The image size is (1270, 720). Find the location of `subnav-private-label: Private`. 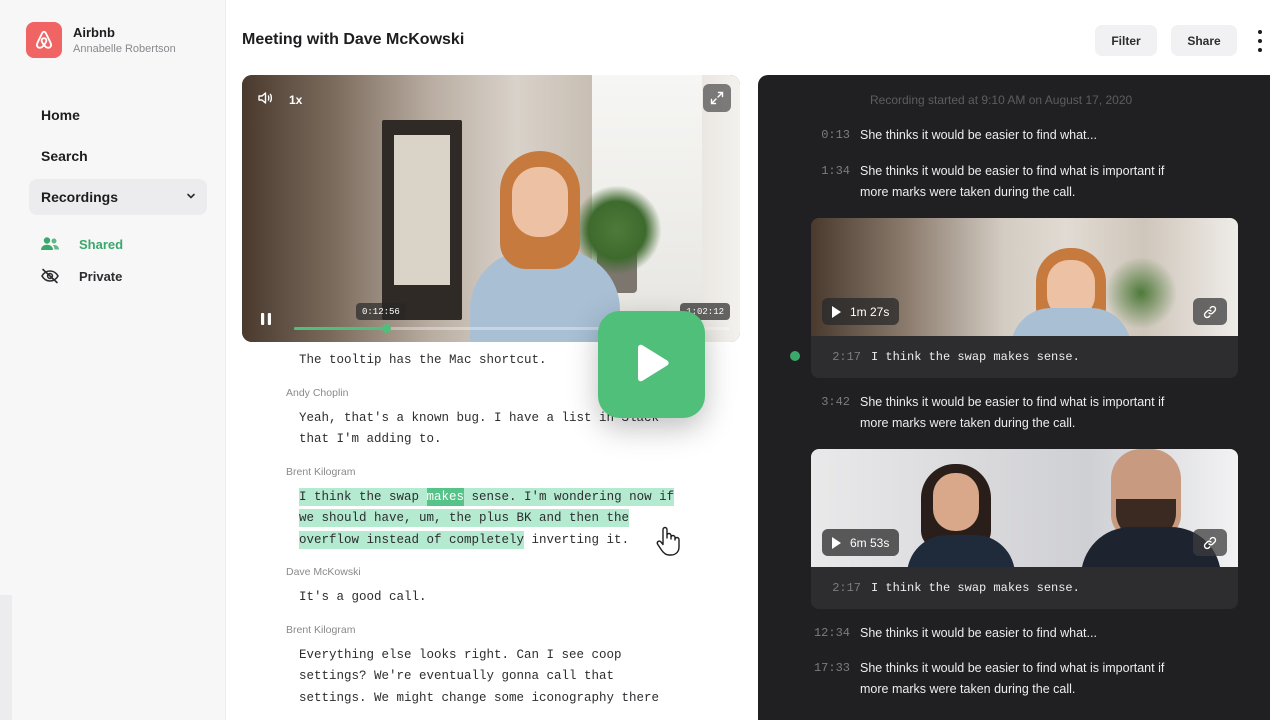

subnav-private-label: Private is located at coordinates (101, 276).